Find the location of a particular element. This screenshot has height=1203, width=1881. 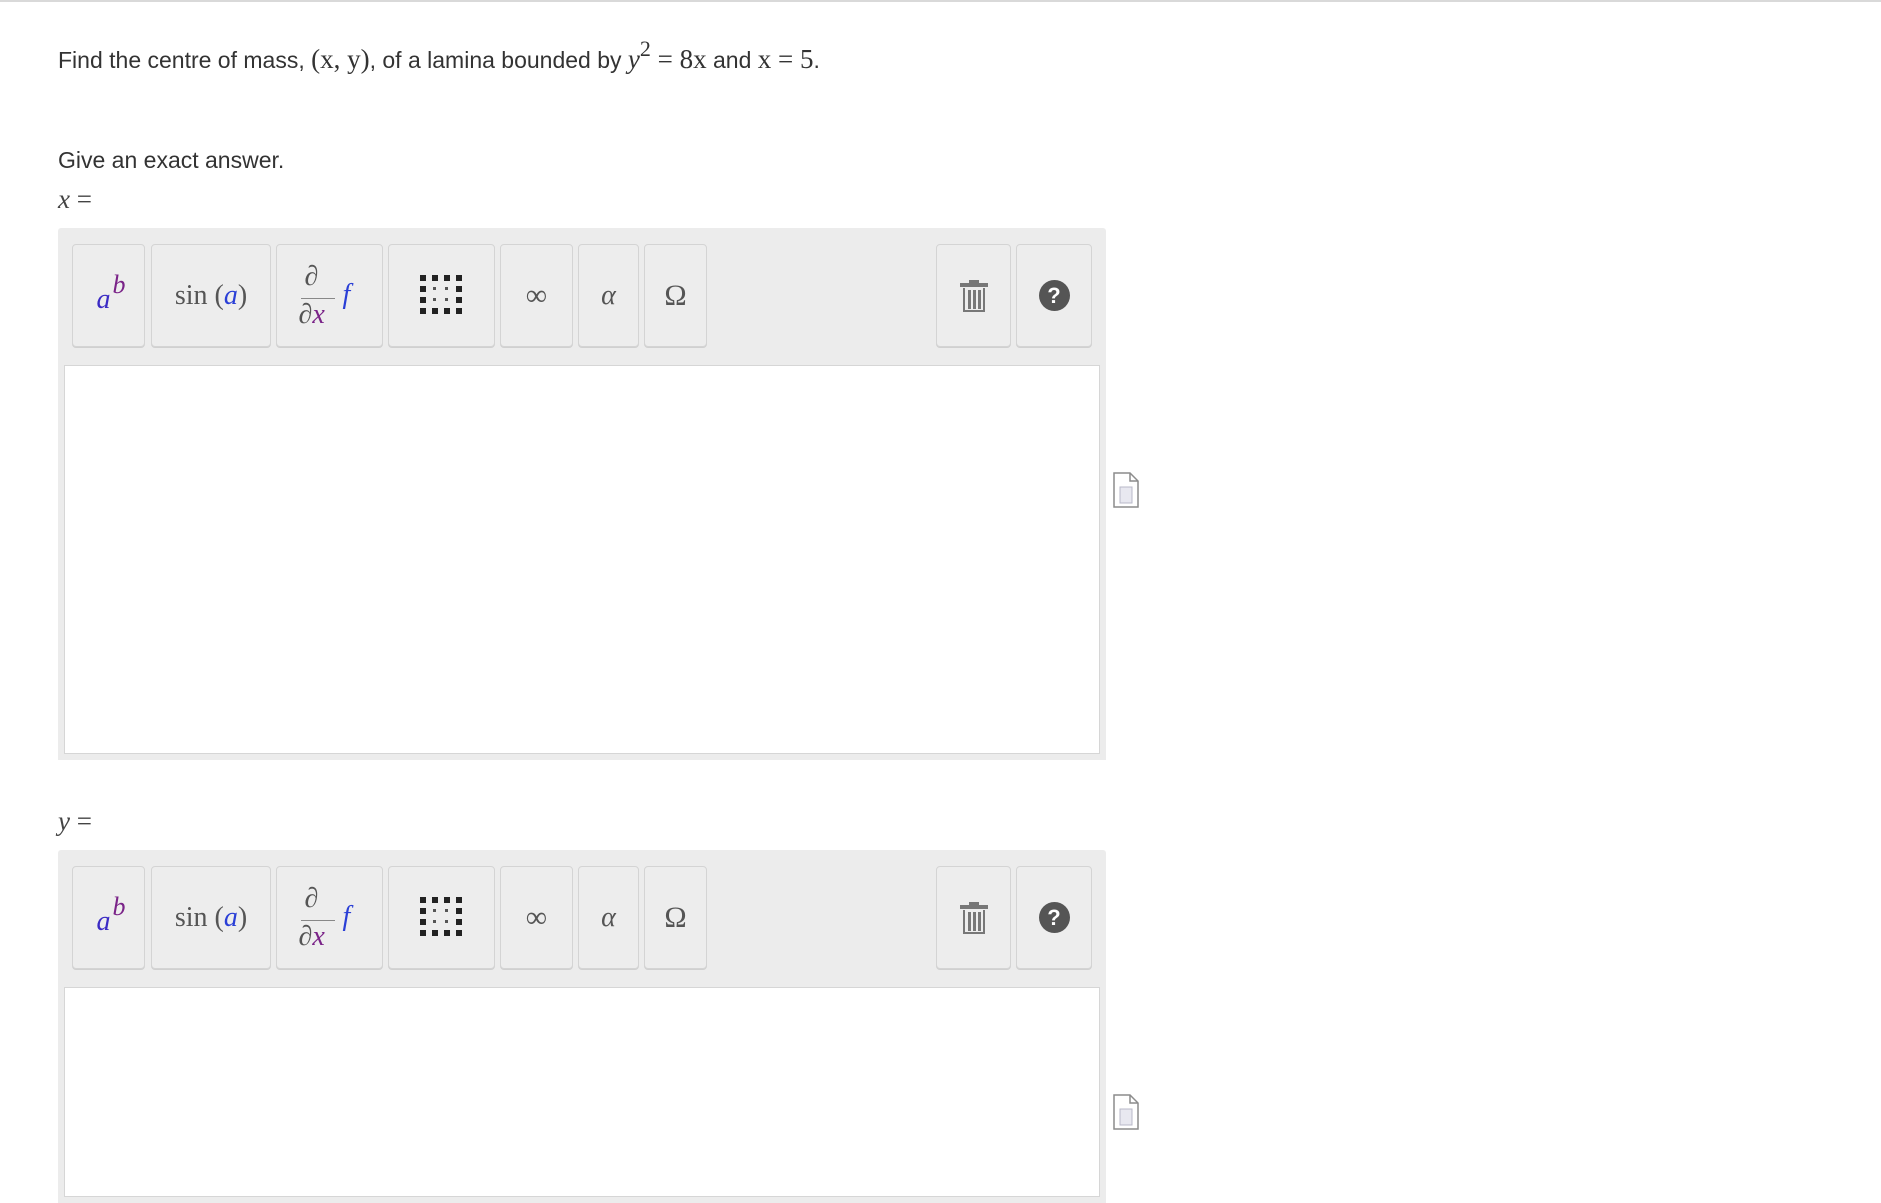

question-point: (x, y) is located at coordinates (340, 59).